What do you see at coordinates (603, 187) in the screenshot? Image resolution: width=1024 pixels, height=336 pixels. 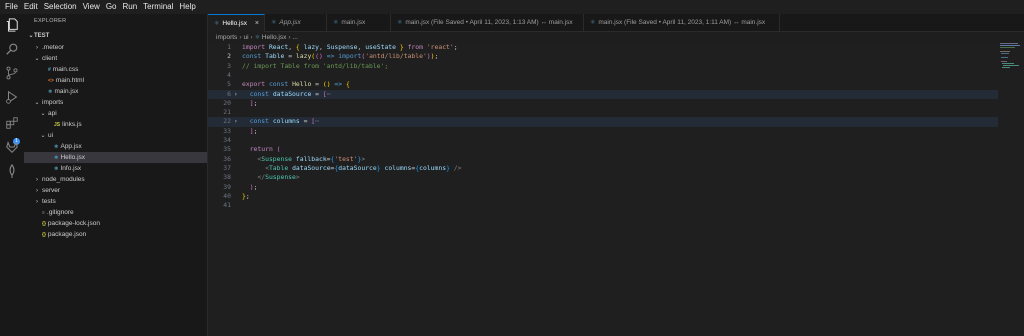 I see `code-line: 39 );` at bounding box center [603, 187].